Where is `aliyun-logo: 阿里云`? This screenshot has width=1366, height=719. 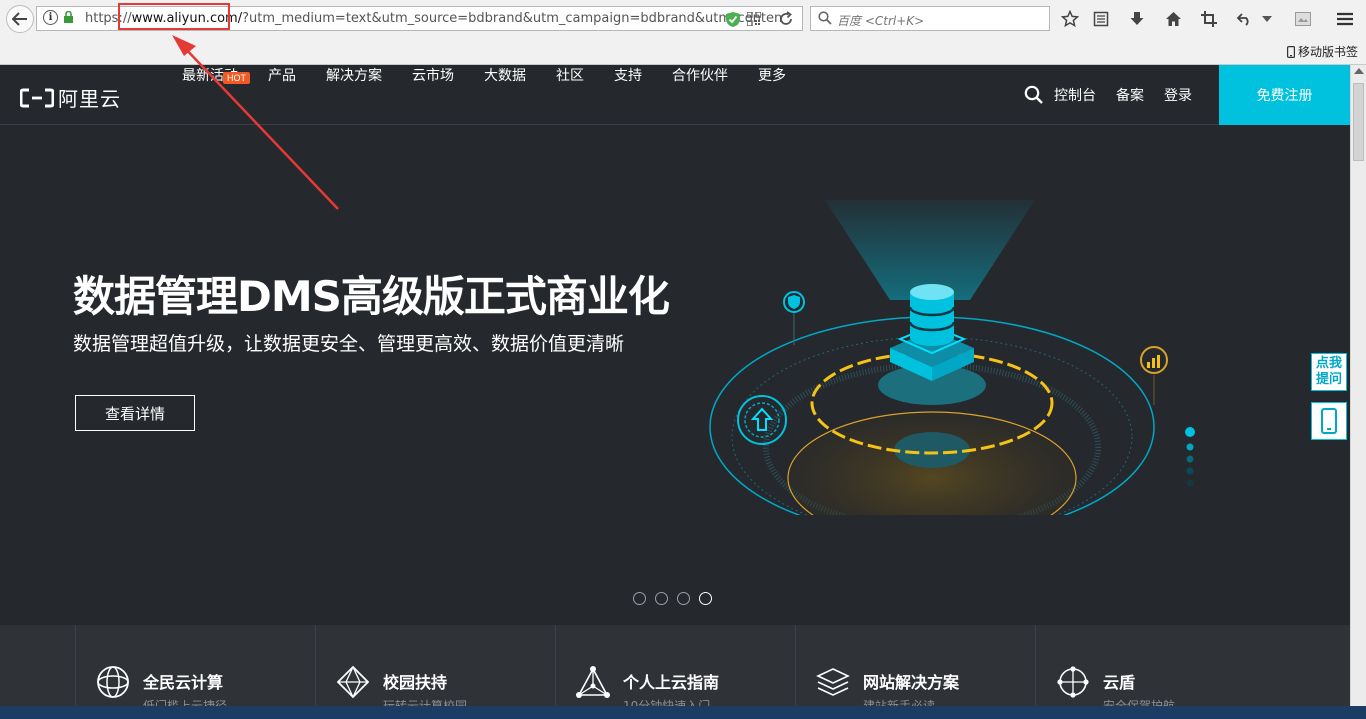 aliyun-logo: 阿里云 is located at coordinates (70, 97).